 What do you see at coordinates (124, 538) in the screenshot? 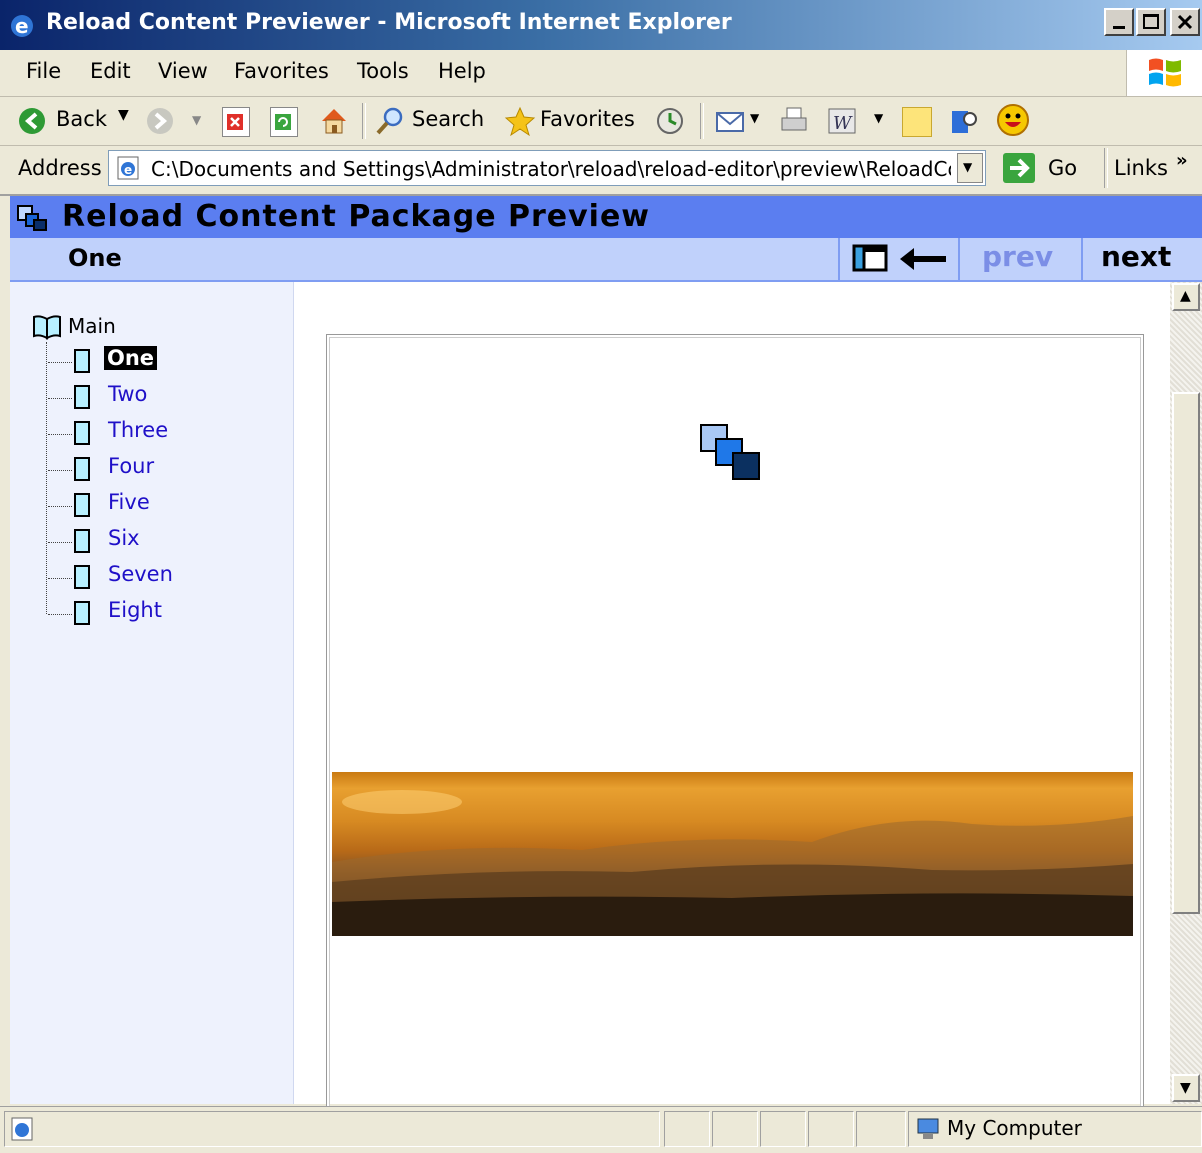
I see `tree-item-six: Six` at bounding box center [124, 538].